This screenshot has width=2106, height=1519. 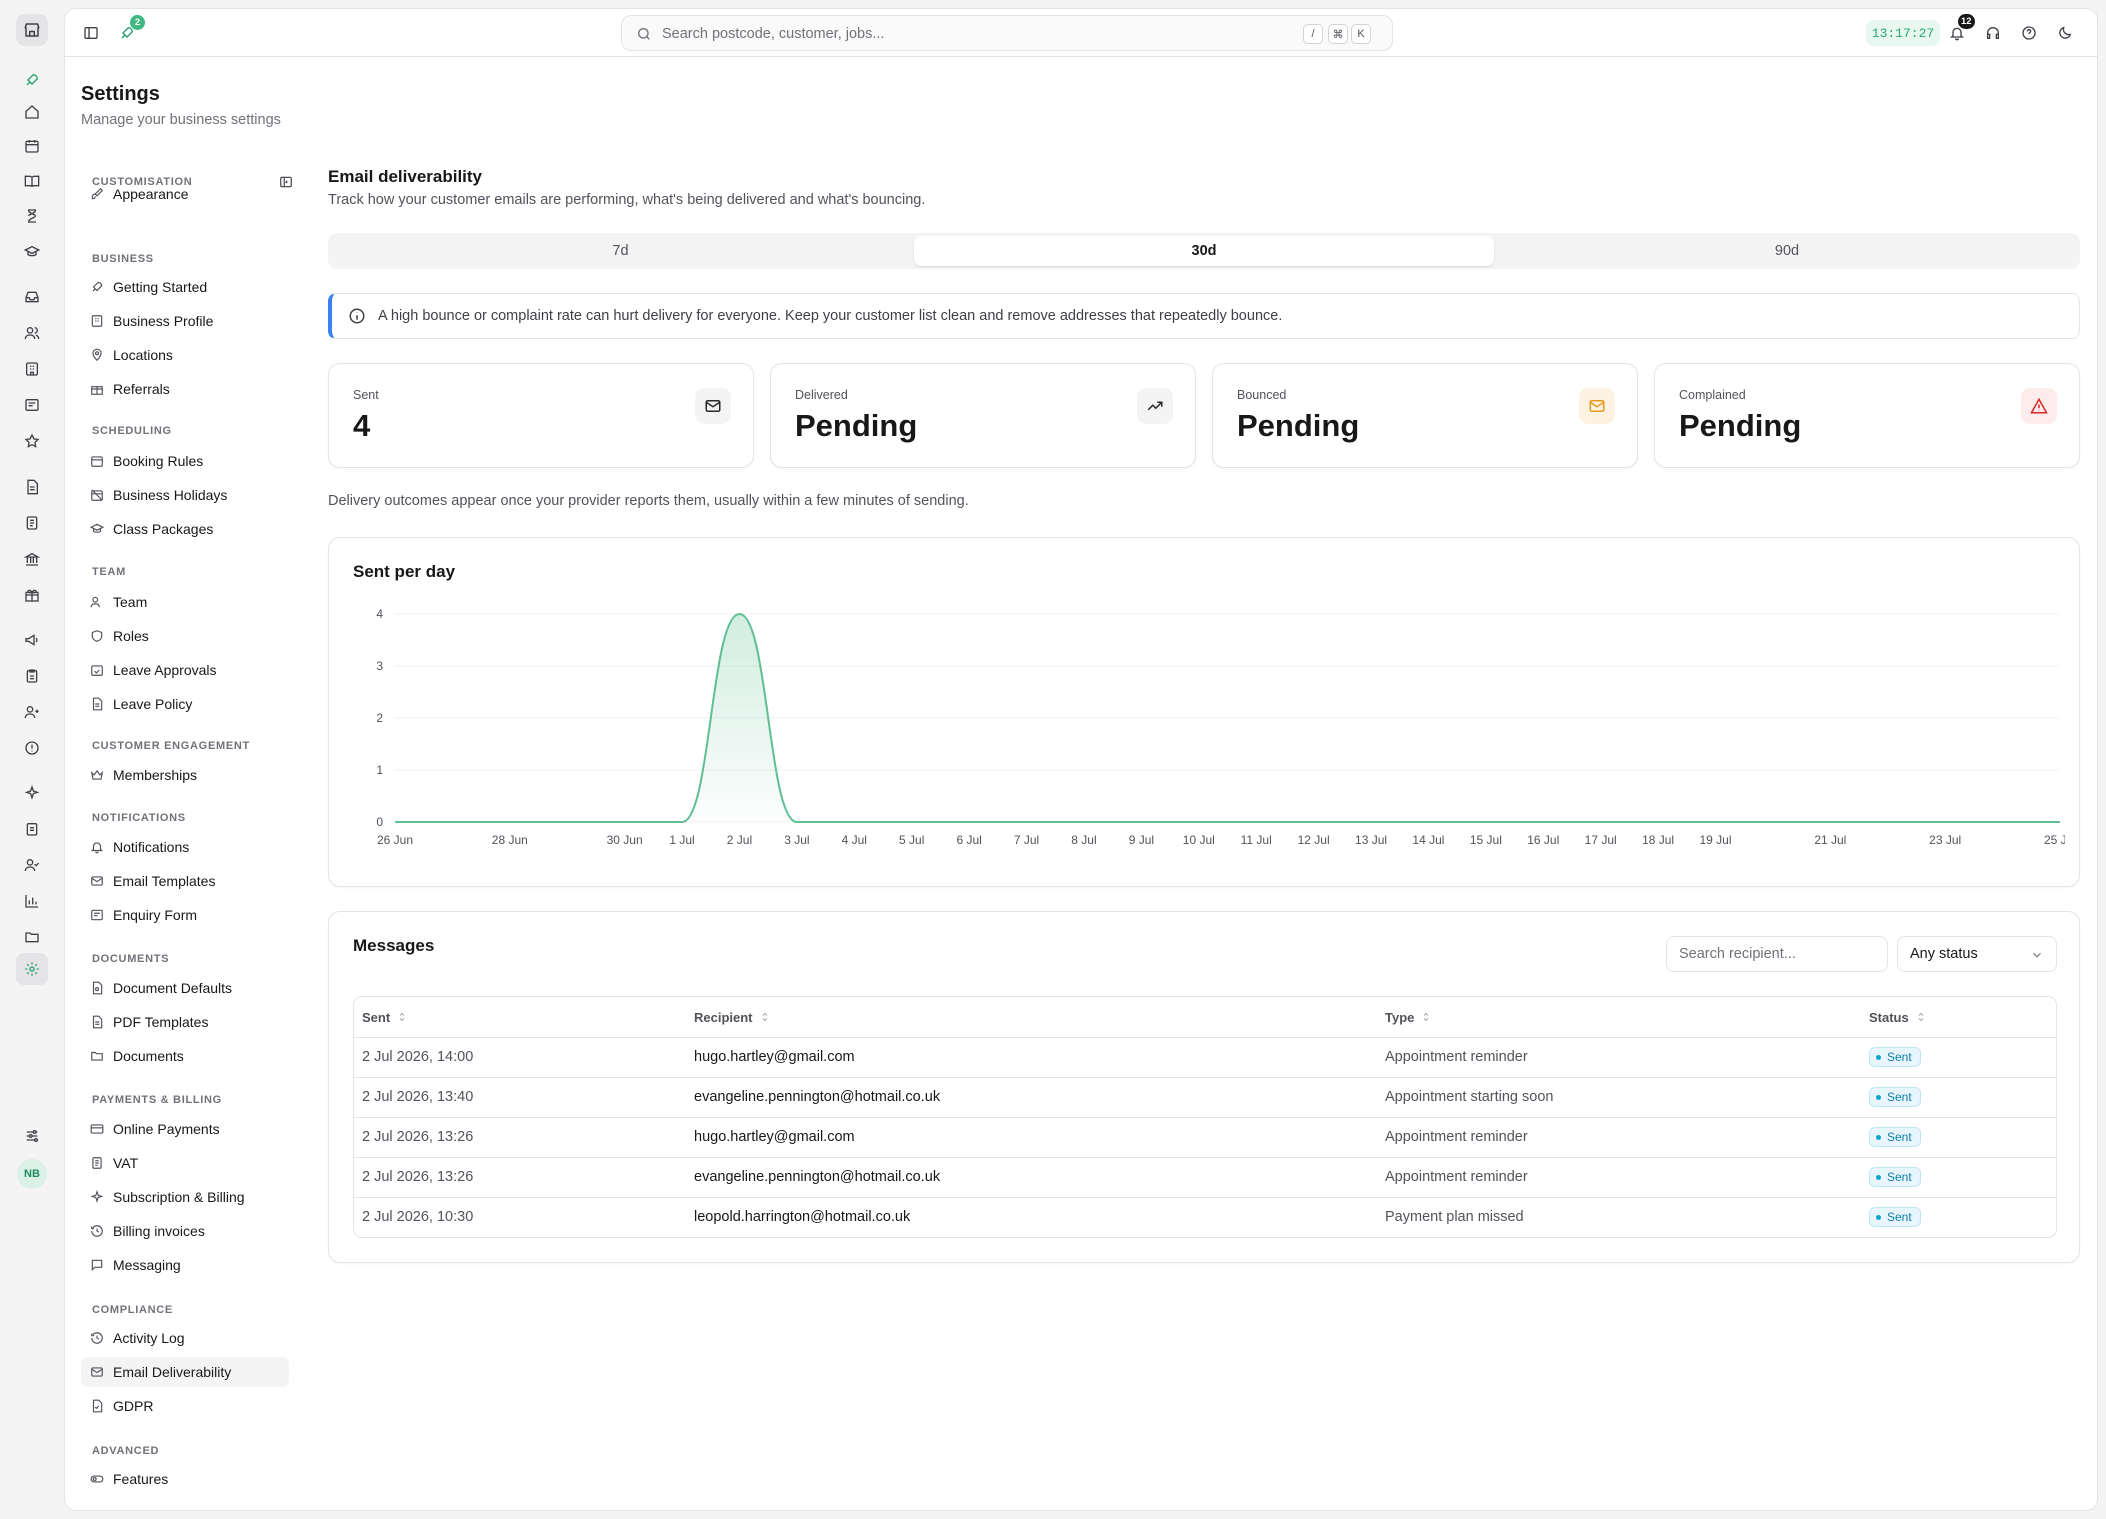 What do you see at coordinates (185, 1265) in the screenshot?
I see `nav-item-messaging: Messaging` at bounding box center [185, 1265].